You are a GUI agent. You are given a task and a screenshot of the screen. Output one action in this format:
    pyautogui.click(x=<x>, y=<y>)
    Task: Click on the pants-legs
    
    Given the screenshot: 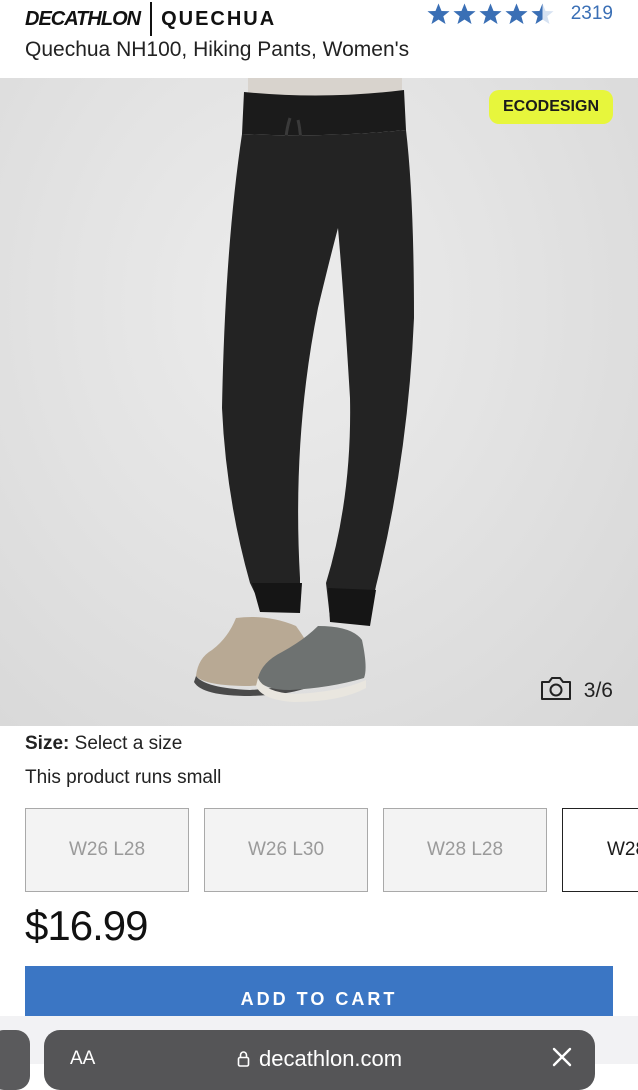 What is the action you would take?
    pyautogui.click(x=318, y=376)
    